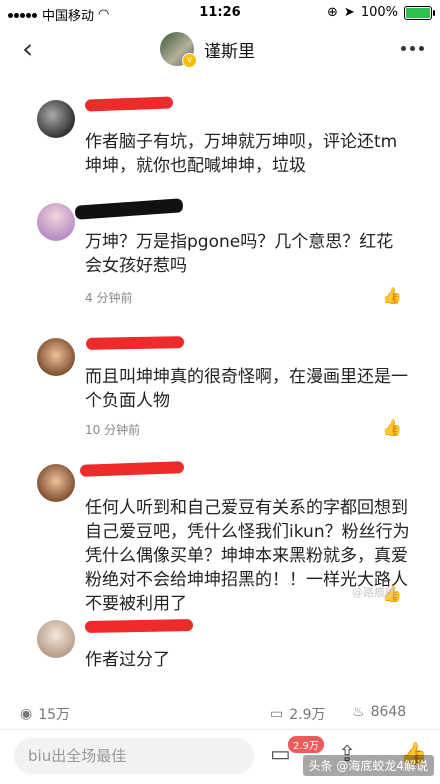  I want to click on like-icon: ♨, so click(358, 712).